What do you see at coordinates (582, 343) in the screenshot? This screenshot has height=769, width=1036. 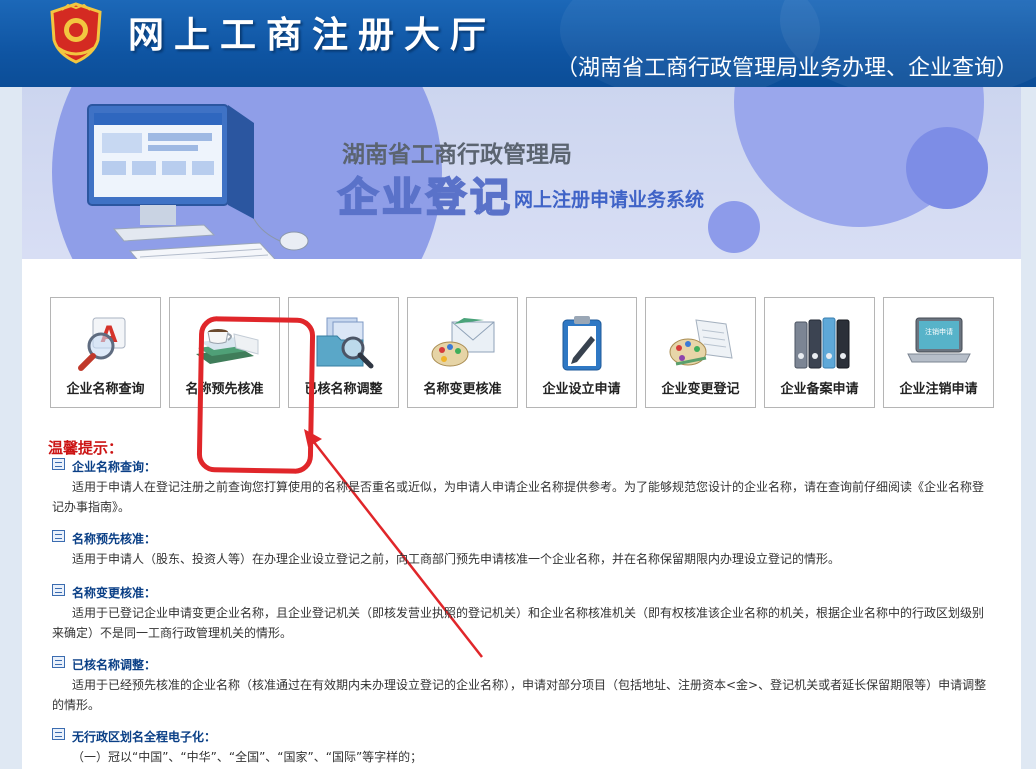 I see `clipboard-pen-icon` at bounding box center [582, 343].